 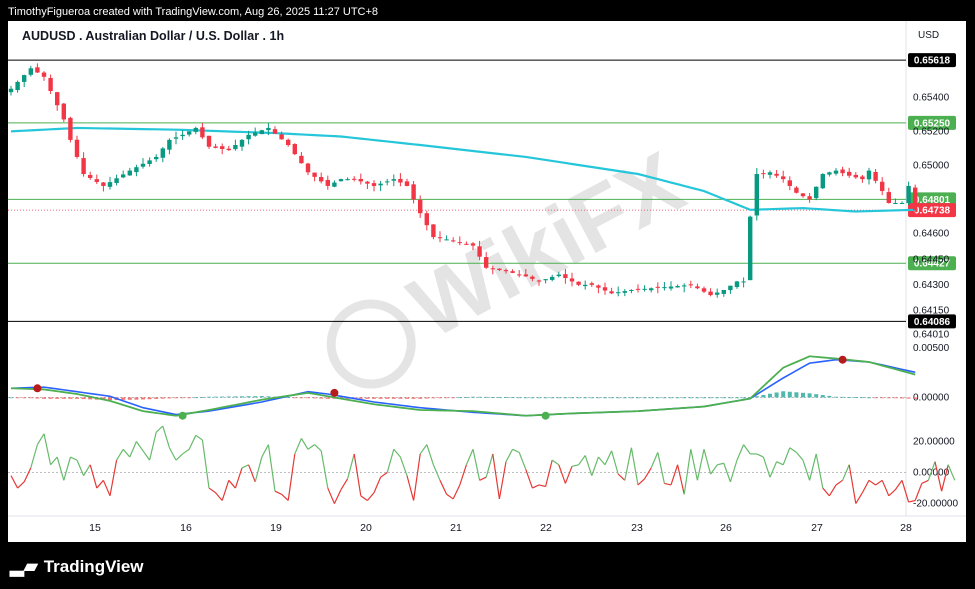 I want to click on x-tick-label: 19, so click(x=276, y=528).